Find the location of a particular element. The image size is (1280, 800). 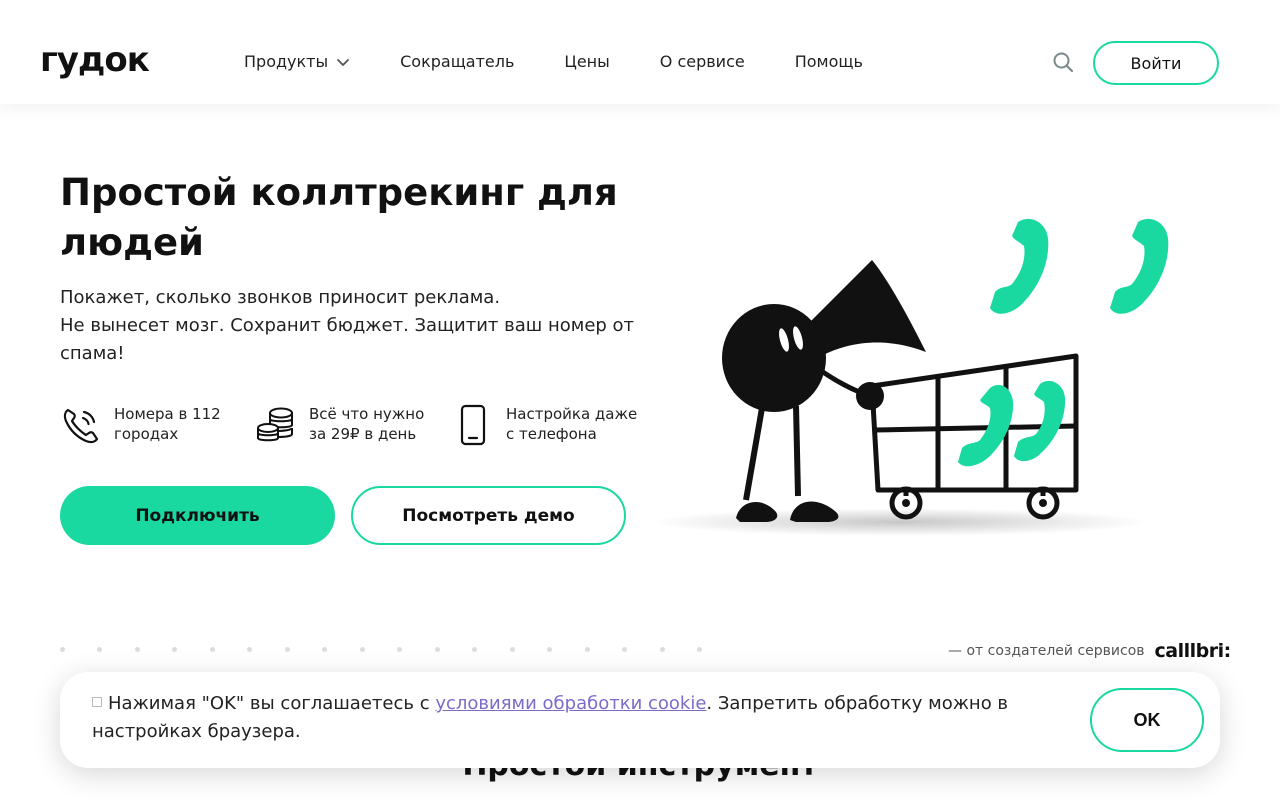

feature-text: Всё что нужно за 29₽ в день is located at coordinates (367, 424).